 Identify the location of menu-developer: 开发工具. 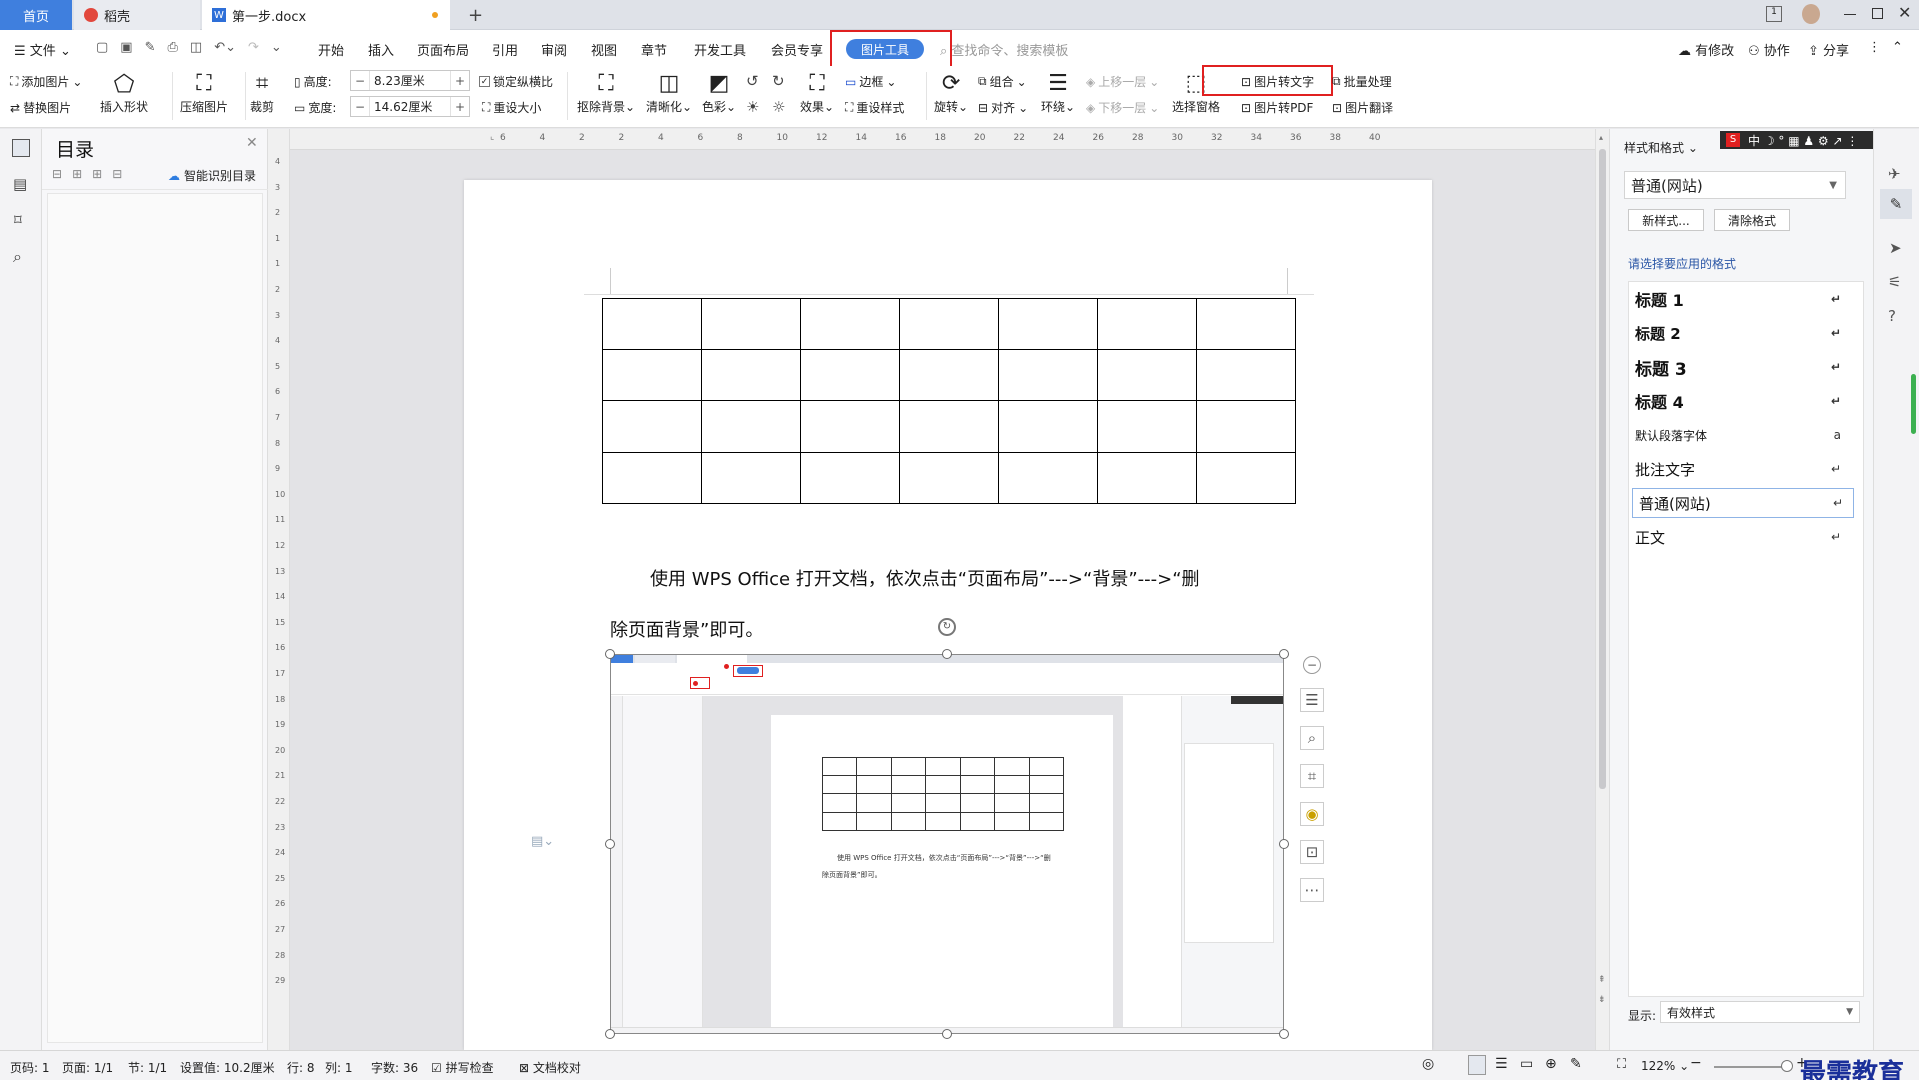
(720, 49).